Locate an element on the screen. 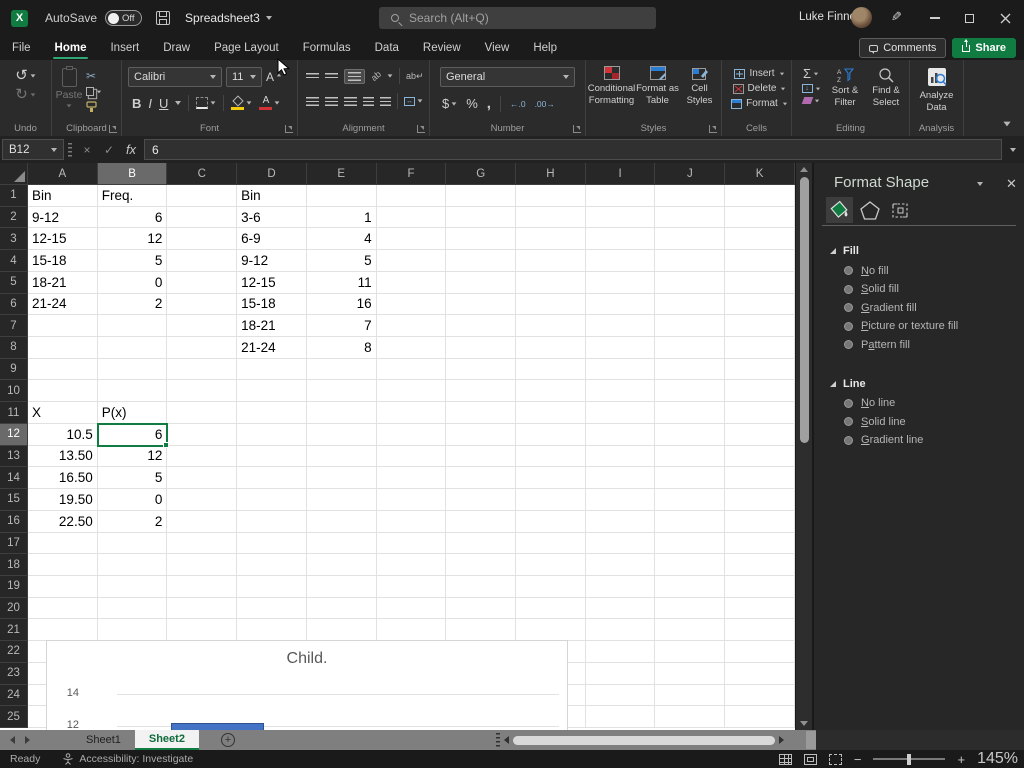 The height and width of the screenshot is (768, 1024). sheet-tab-sheet1: Sheet1 is located at coordinates (103, 740).